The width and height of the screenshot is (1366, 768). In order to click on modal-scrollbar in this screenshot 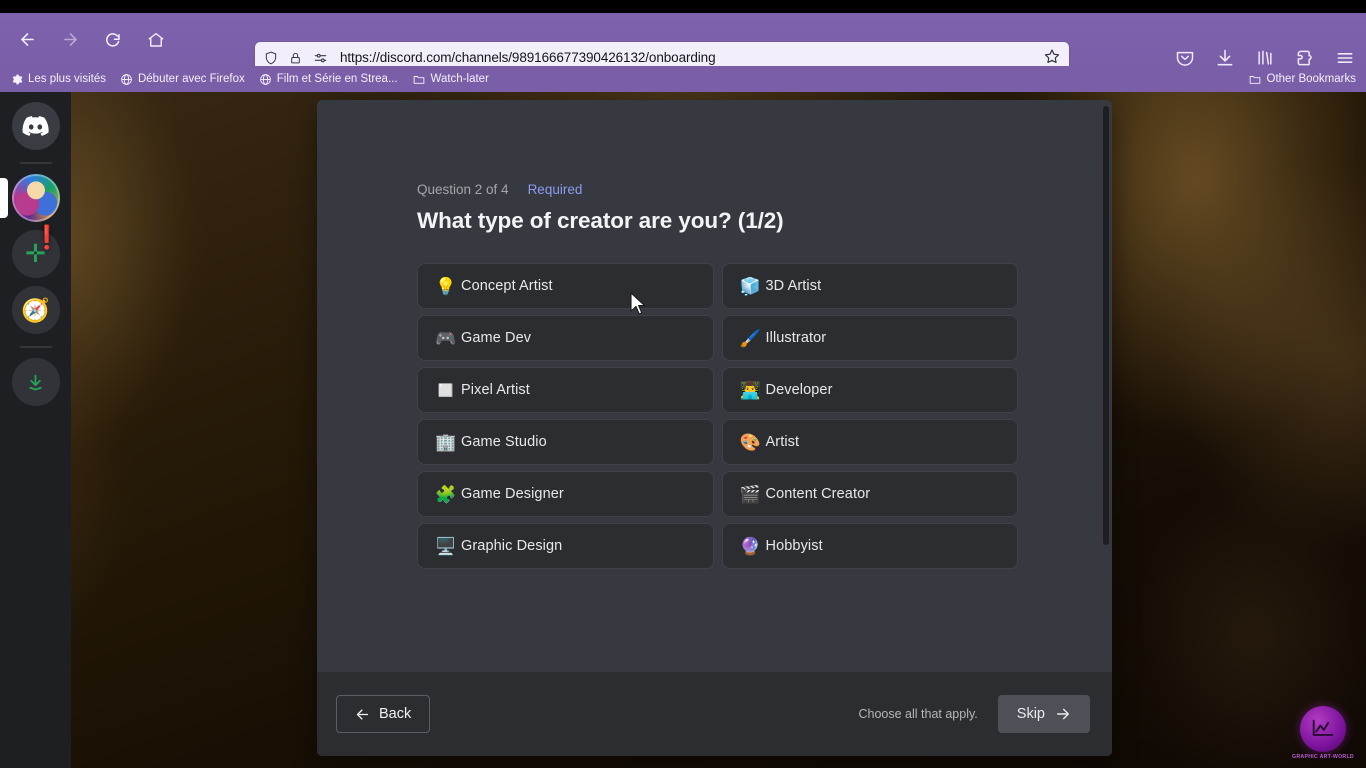, I will do `click(1106, 361)`.